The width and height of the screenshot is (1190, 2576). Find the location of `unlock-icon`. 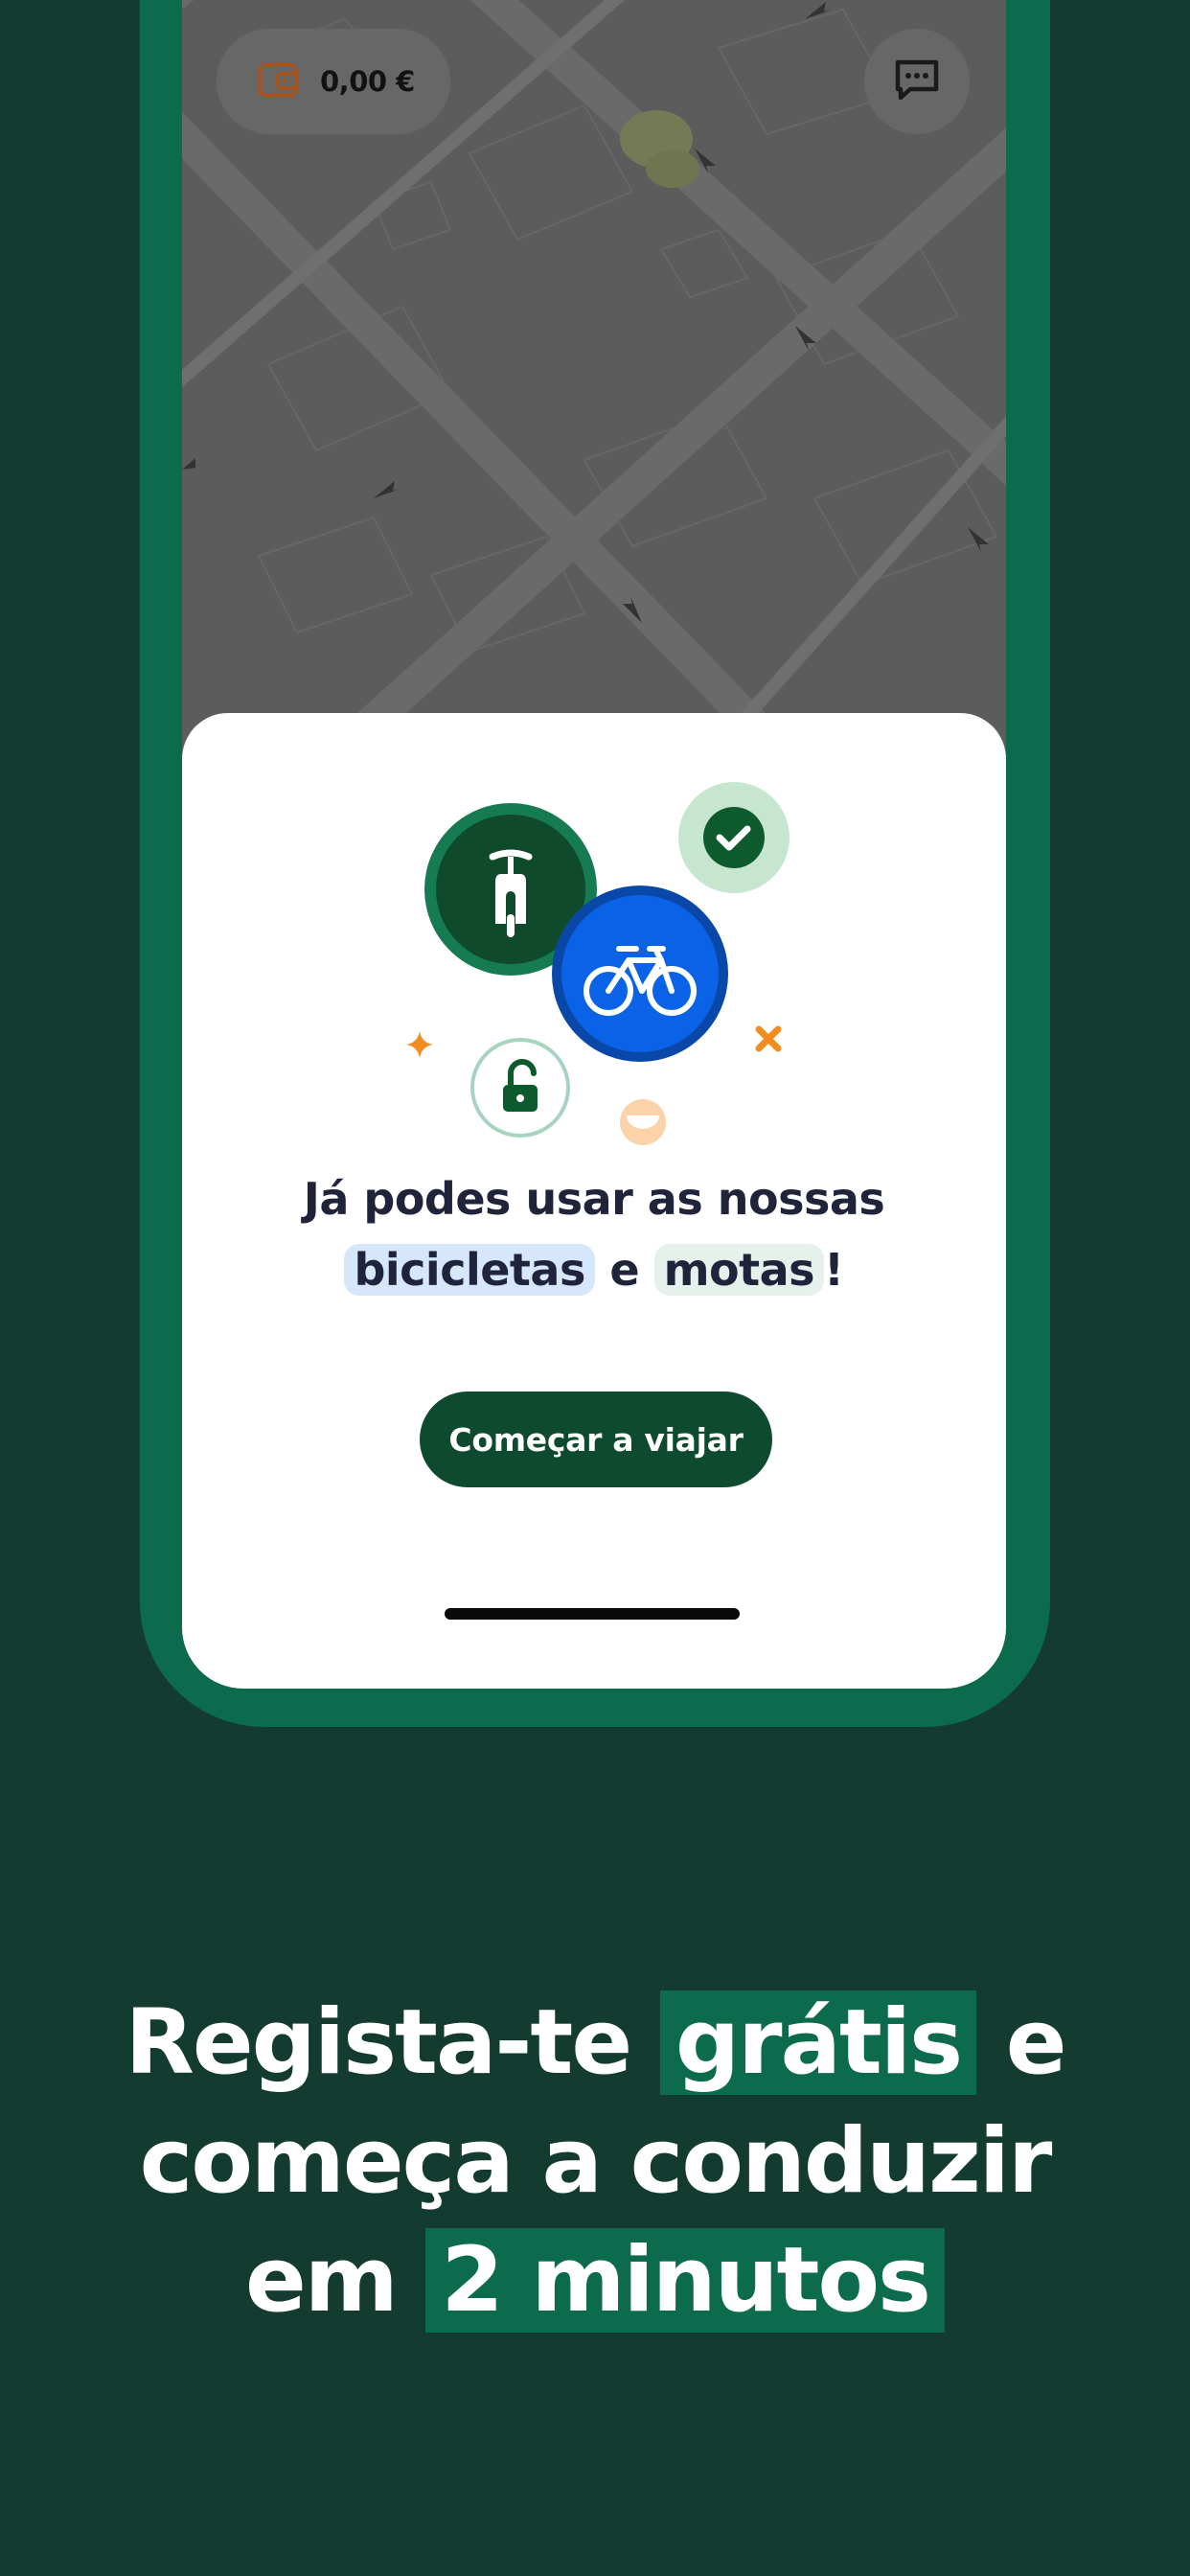

unlock-icon is located at coordinates (520, 1088).